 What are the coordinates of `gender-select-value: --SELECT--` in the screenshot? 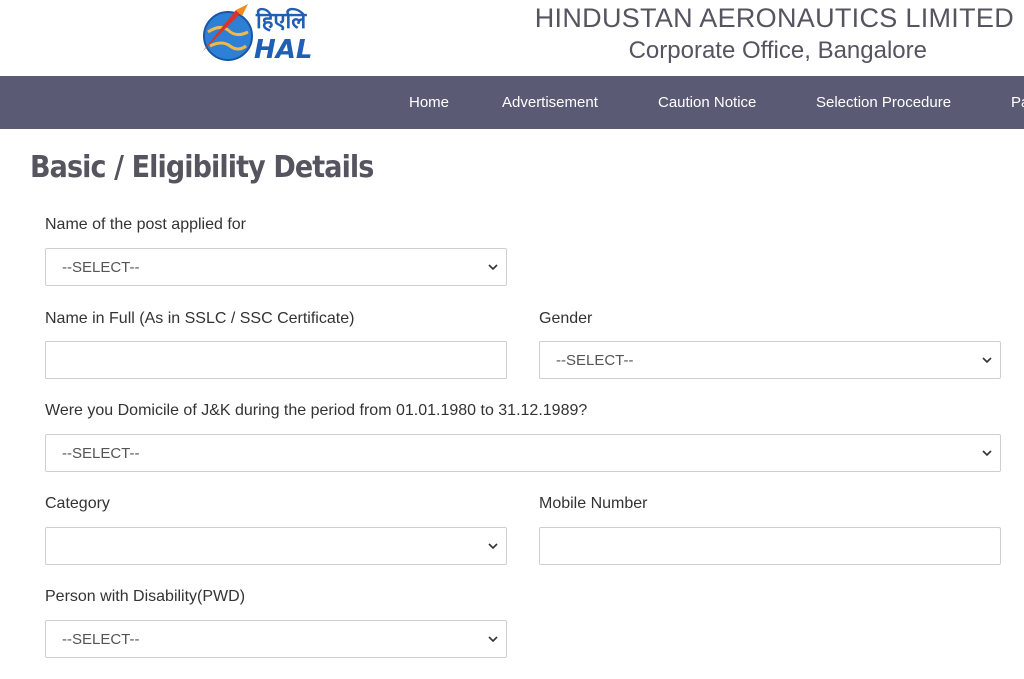 It's located at (595, 360).